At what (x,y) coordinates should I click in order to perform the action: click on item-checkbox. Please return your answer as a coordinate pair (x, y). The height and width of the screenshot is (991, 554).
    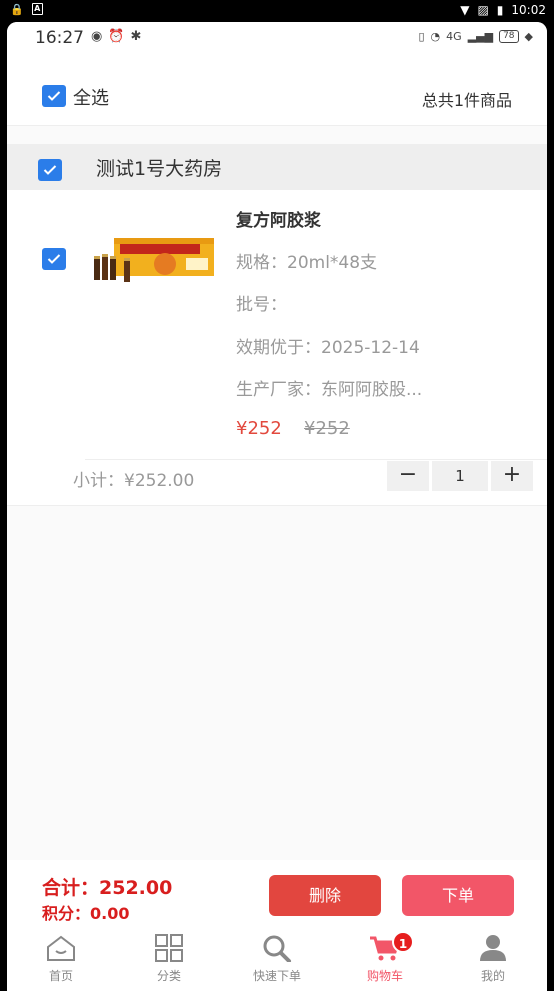
    Looking at the image, I should click on (54, 259).